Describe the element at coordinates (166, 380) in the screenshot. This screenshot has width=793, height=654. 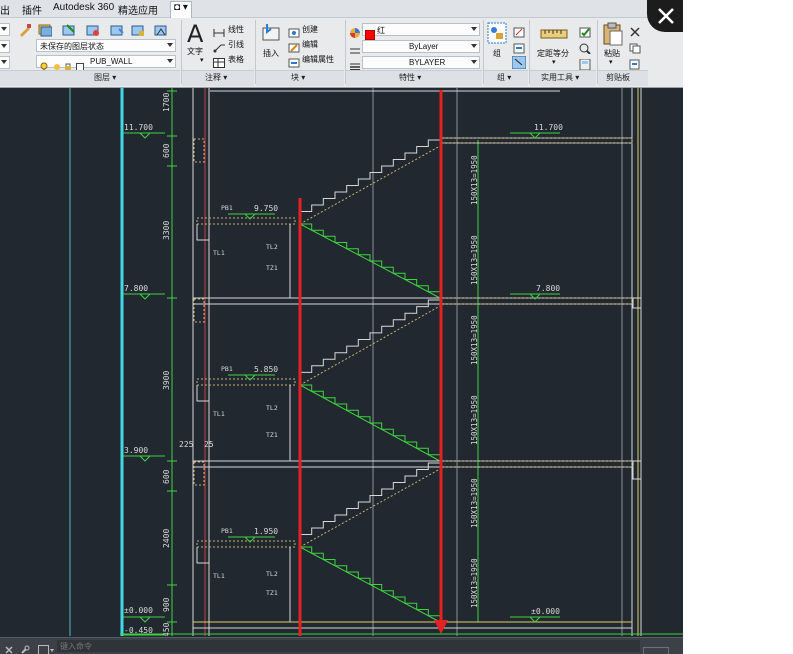
I see `dim-3900: 3900` at that location.